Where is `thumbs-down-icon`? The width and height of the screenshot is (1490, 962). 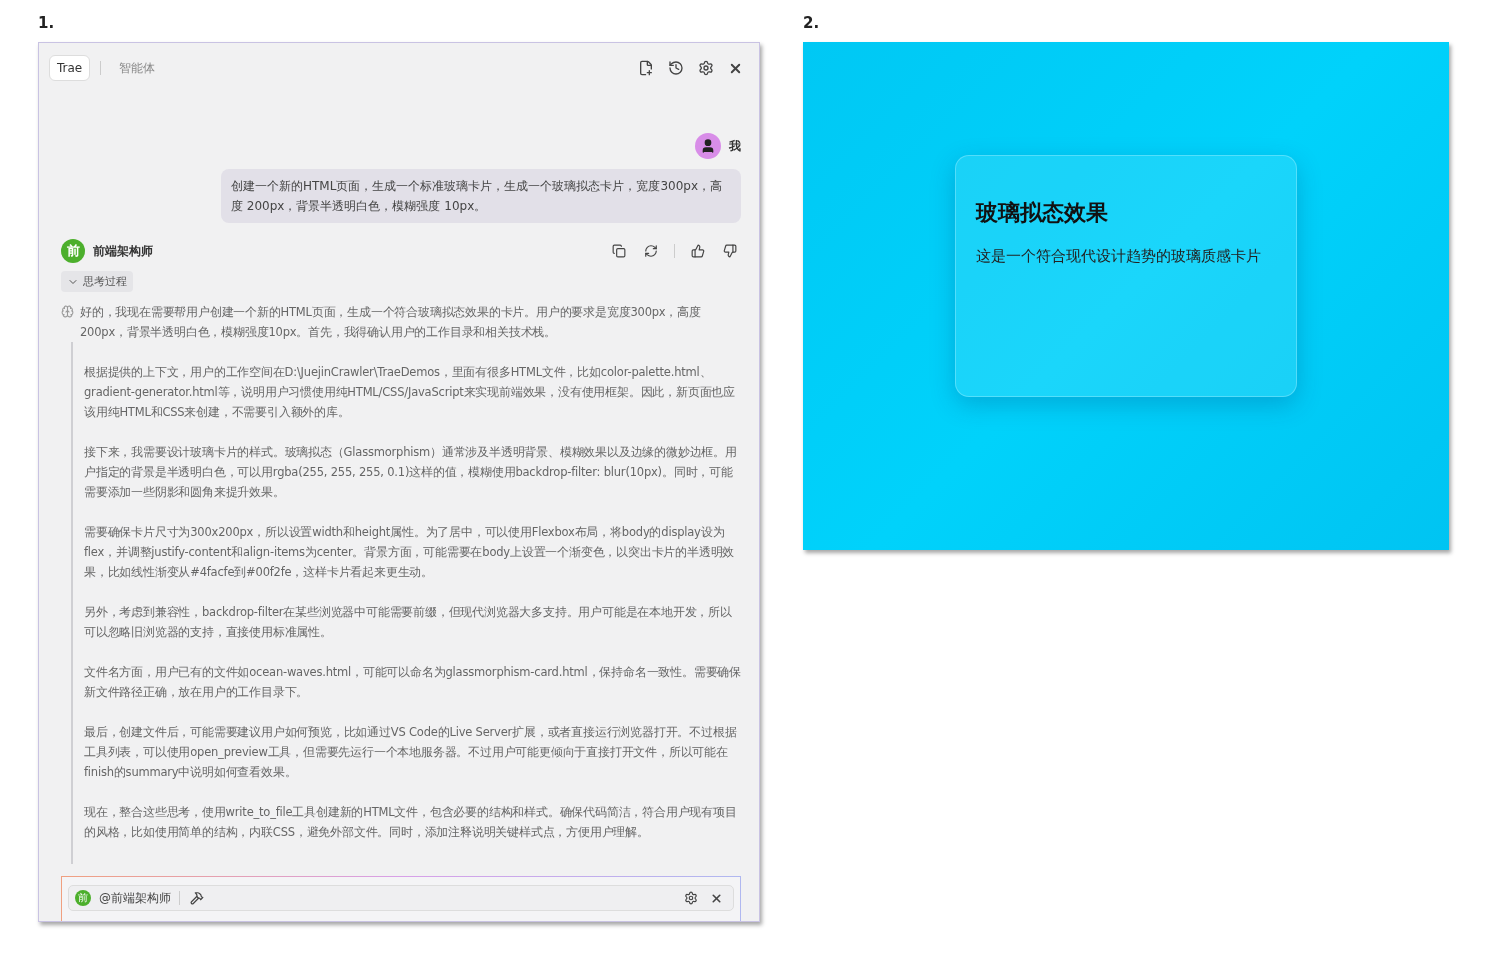 thumbs-down-icon is located at coordinates (730, 251).